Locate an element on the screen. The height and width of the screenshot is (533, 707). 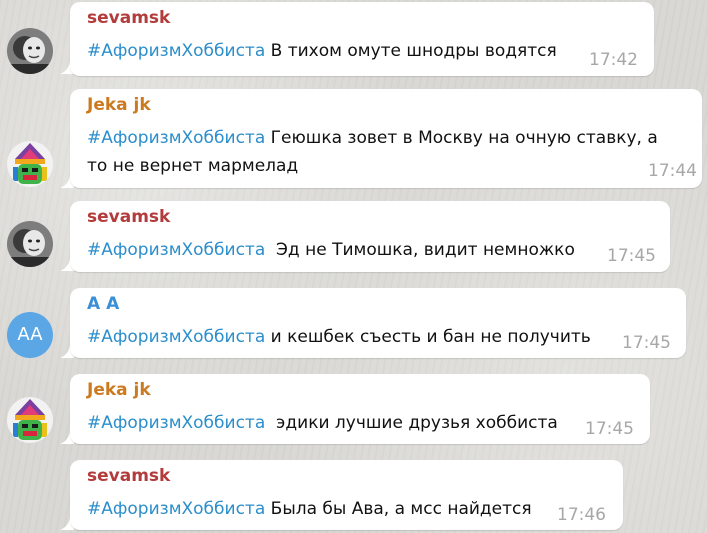
avatar-initials: AA is located at coordinates (30, 334).